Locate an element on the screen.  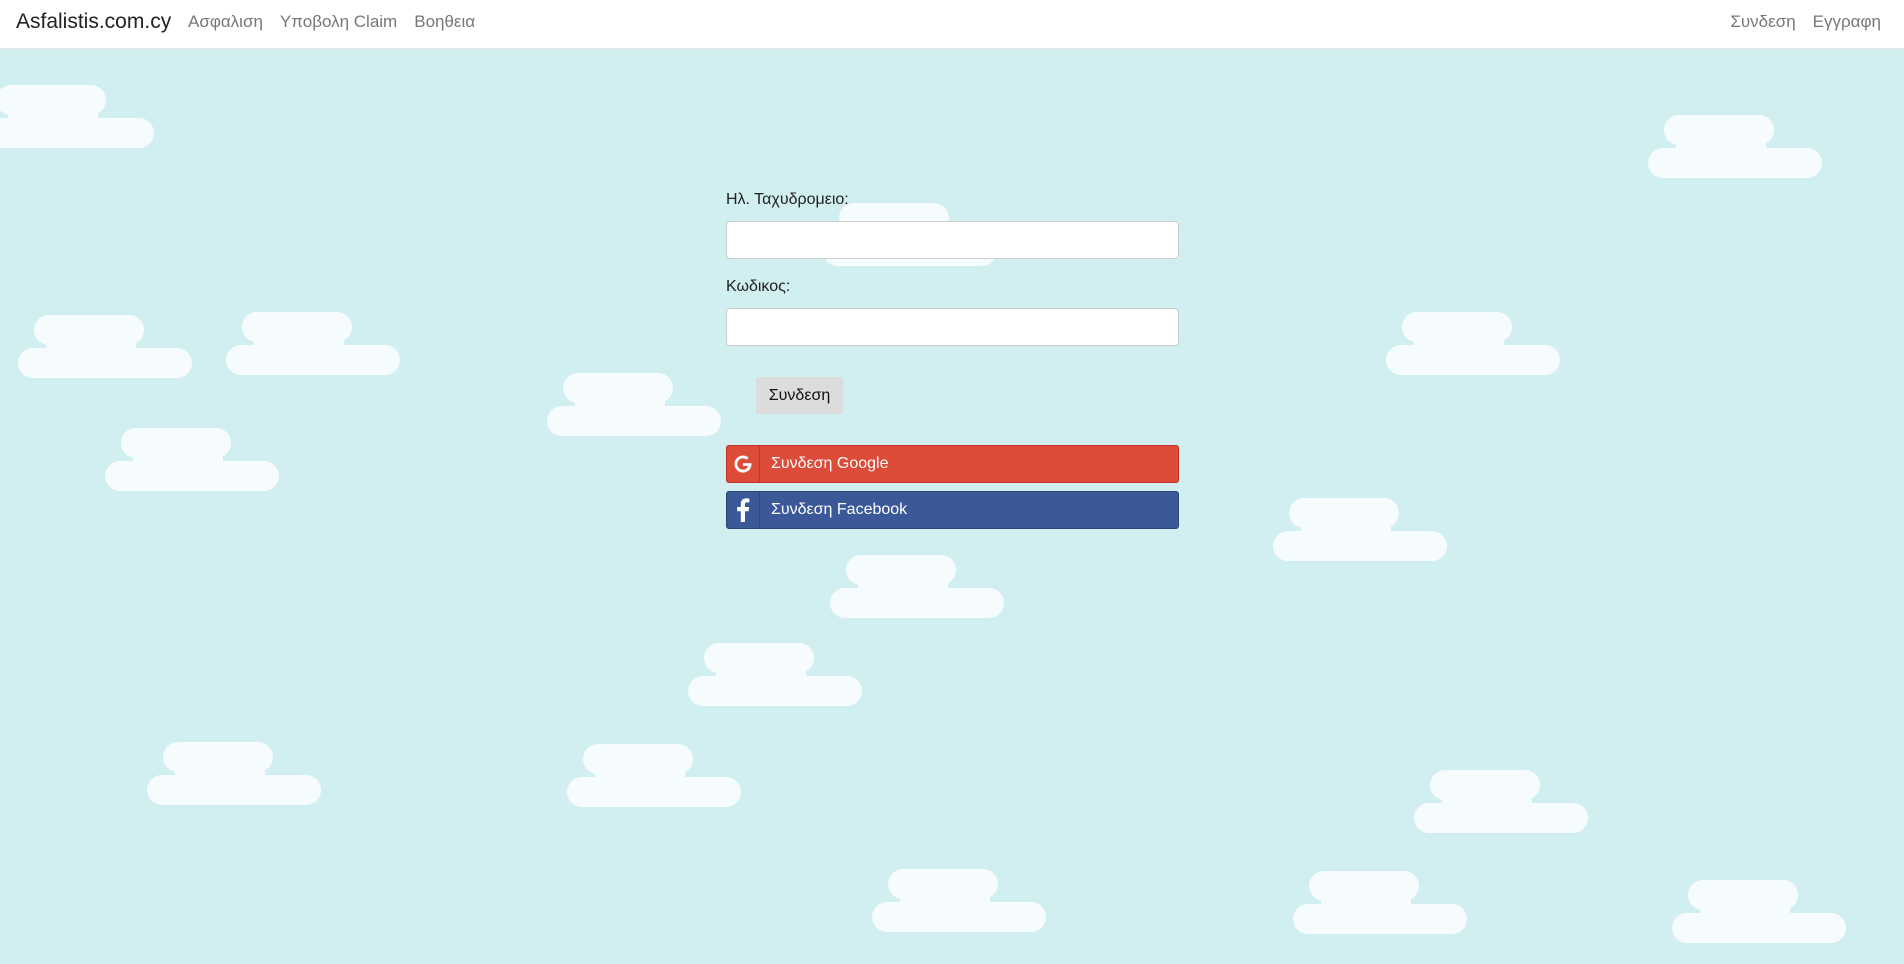
password-label: Κωδικος: is located at coordinates (758, 286).